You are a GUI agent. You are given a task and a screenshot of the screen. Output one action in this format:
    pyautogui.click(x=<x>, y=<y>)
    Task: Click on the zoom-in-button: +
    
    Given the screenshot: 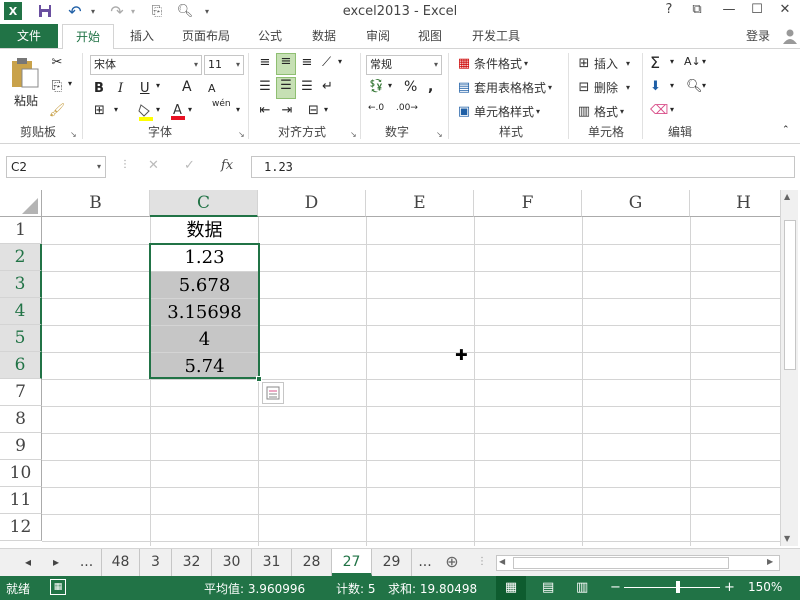 What is the action you would take?
    pyautogui.click(x=729, y=587)
    